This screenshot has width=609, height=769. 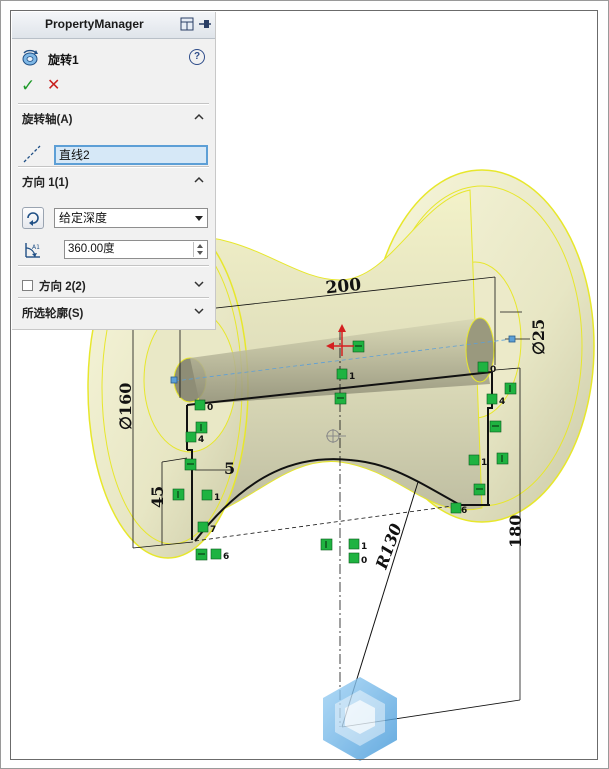 I want to click on feature-title-row: 旋转1 ?, so click(x=113, y=58).